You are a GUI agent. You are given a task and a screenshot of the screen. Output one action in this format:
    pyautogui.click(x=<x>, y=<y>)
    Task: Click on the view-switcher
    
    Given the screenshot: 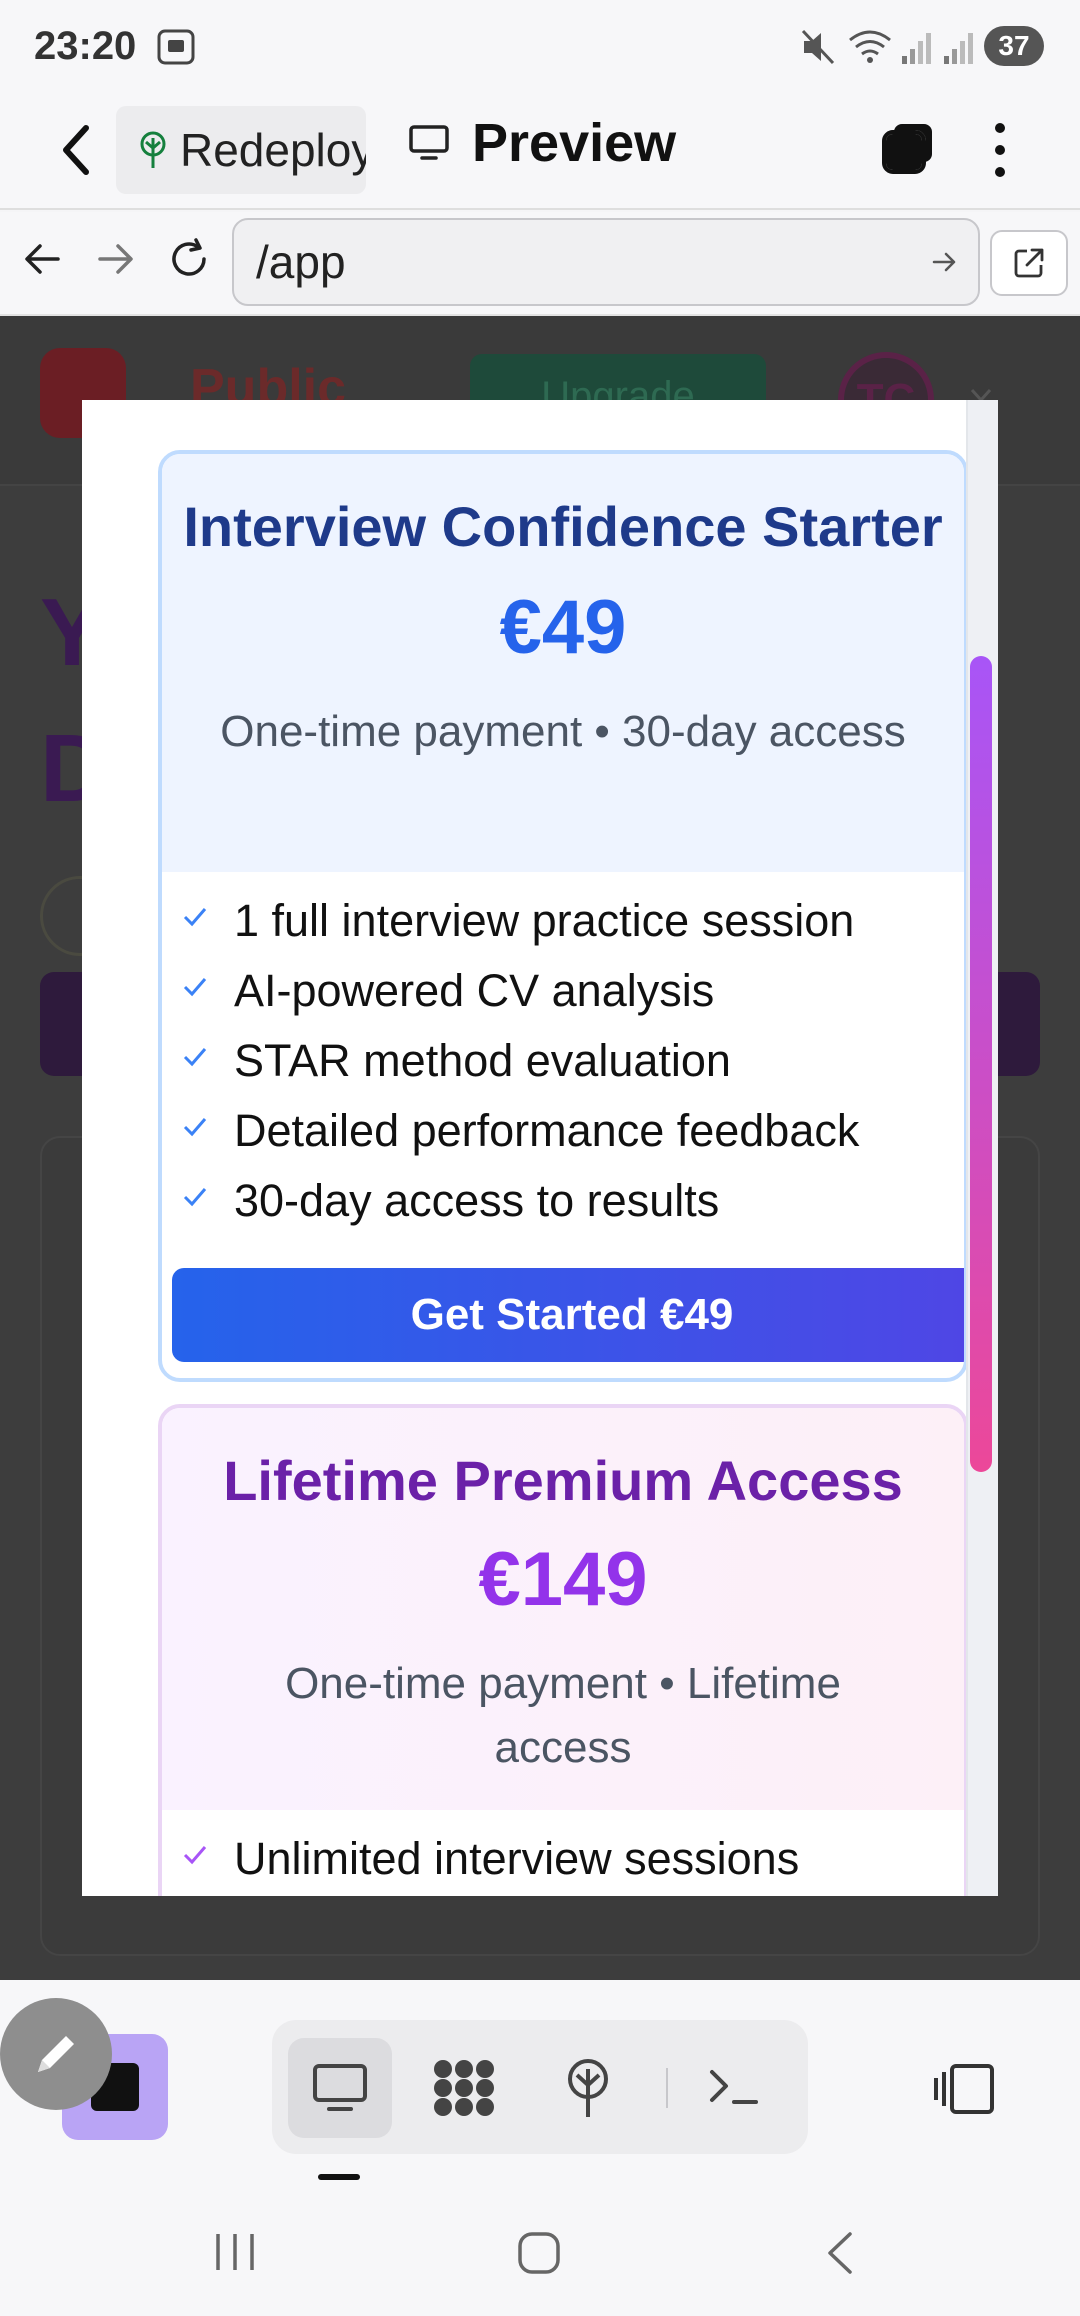 What is the action you would take?
    pyautogui.click(x=540, y=2087)
    